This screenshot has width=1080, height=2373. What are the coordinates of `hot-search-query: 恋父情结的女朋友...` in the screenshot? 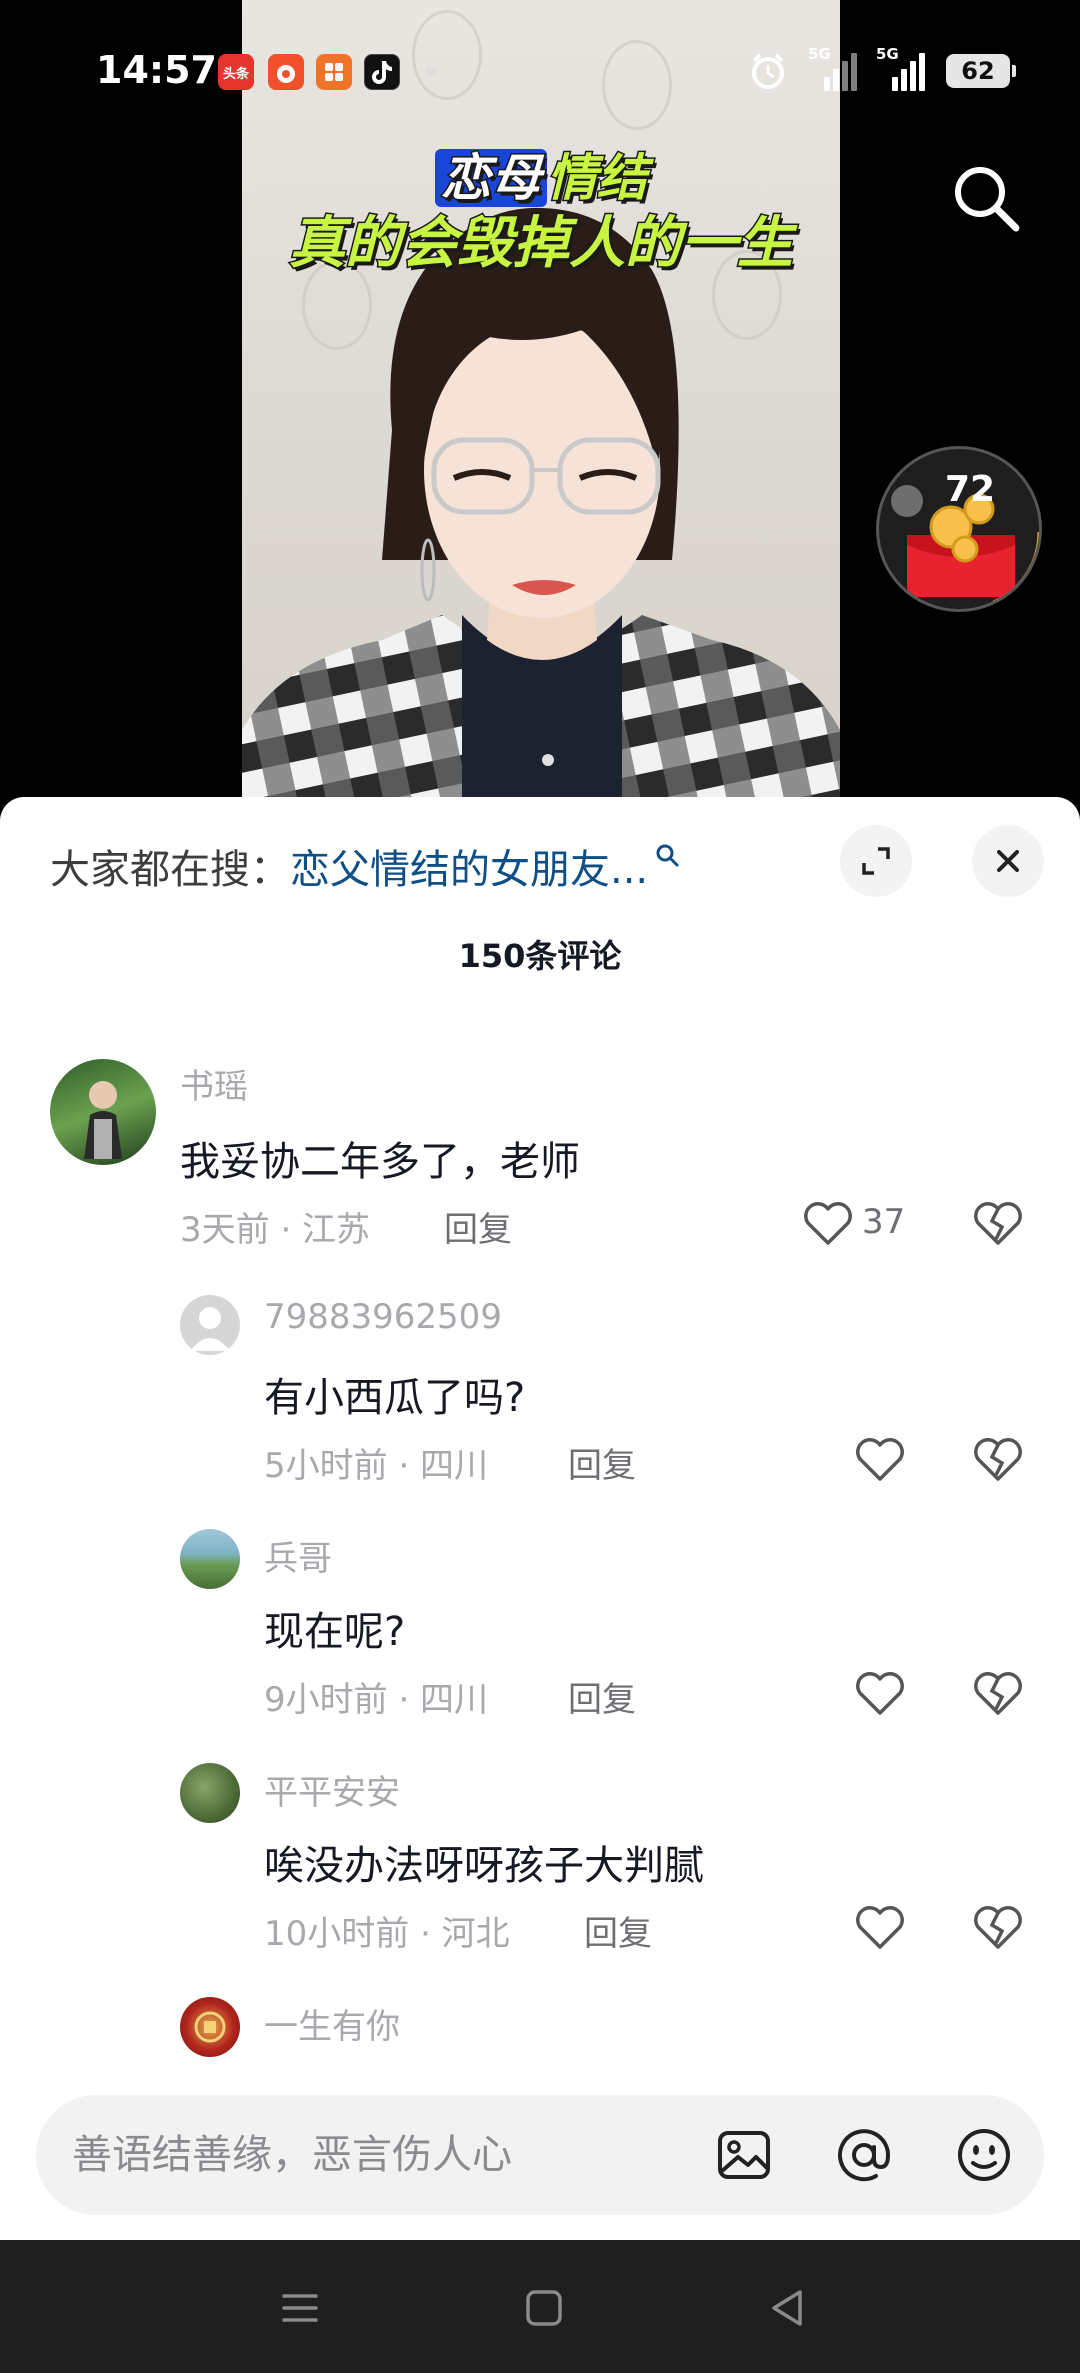 It's located at (469, 866).